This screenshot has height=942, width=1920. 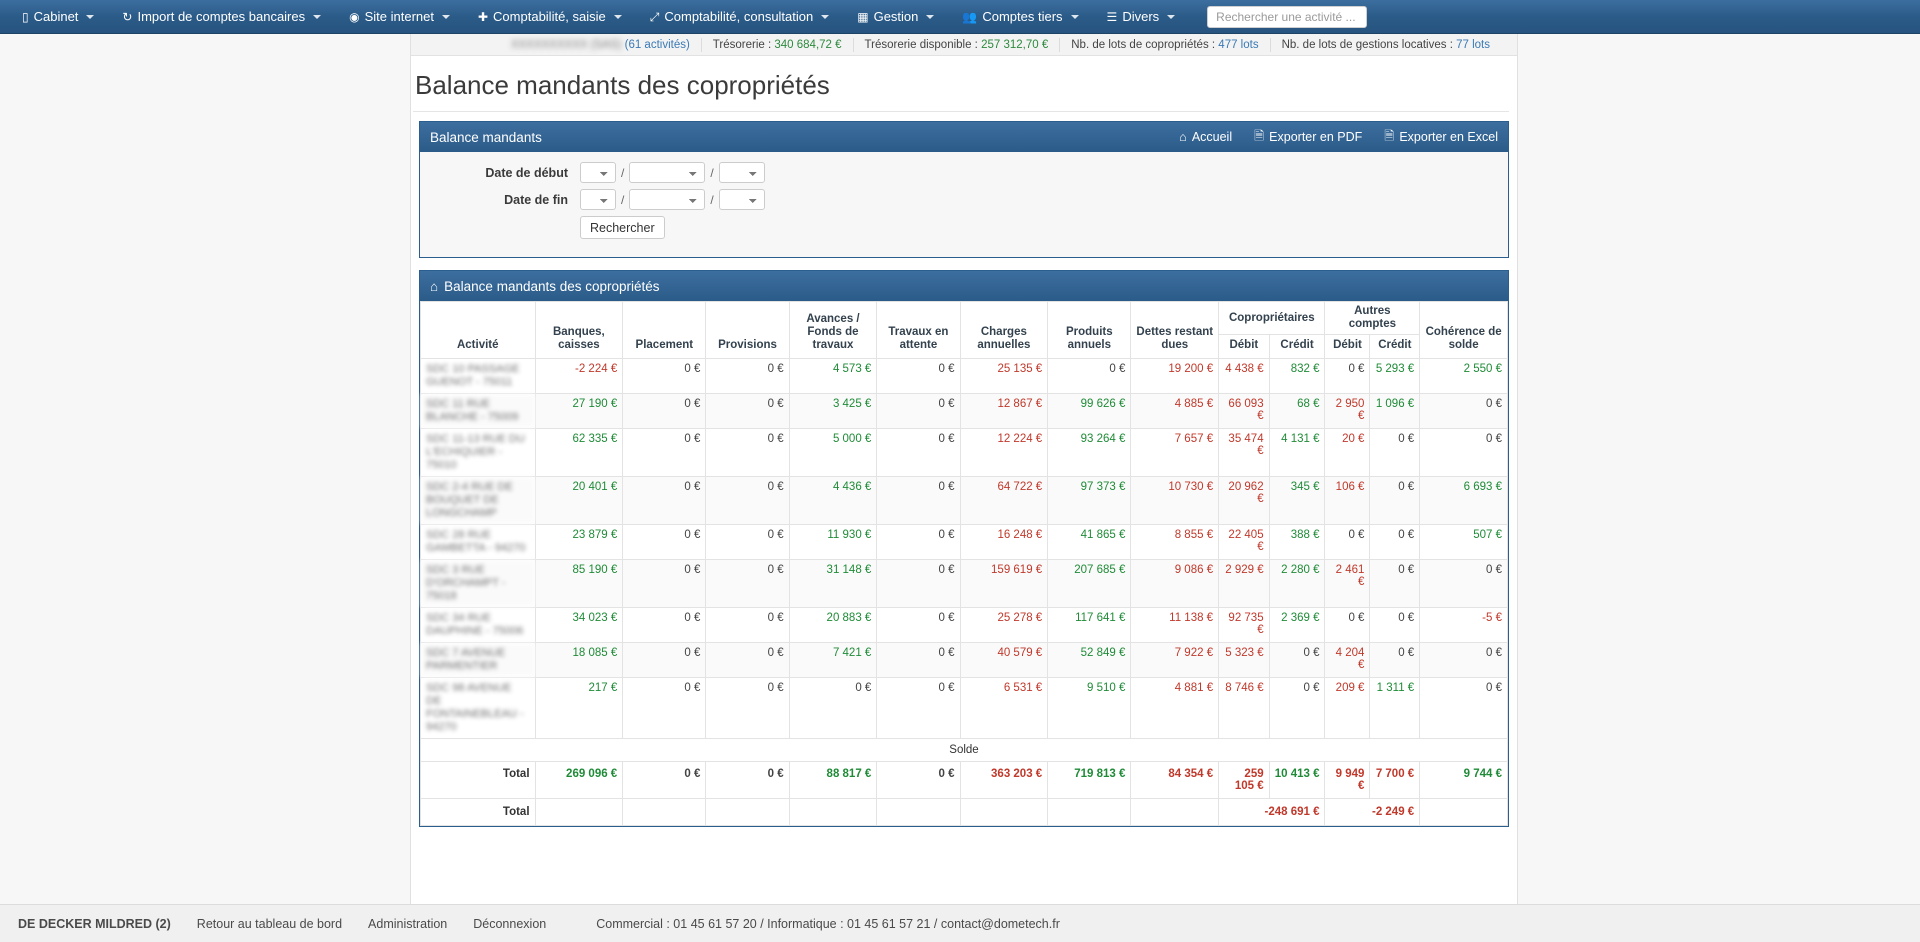 I want to click on row-activite: SDC 98 AVENUE DE FONTAINEBLEAU - 94270, so click(x=478, y=708).